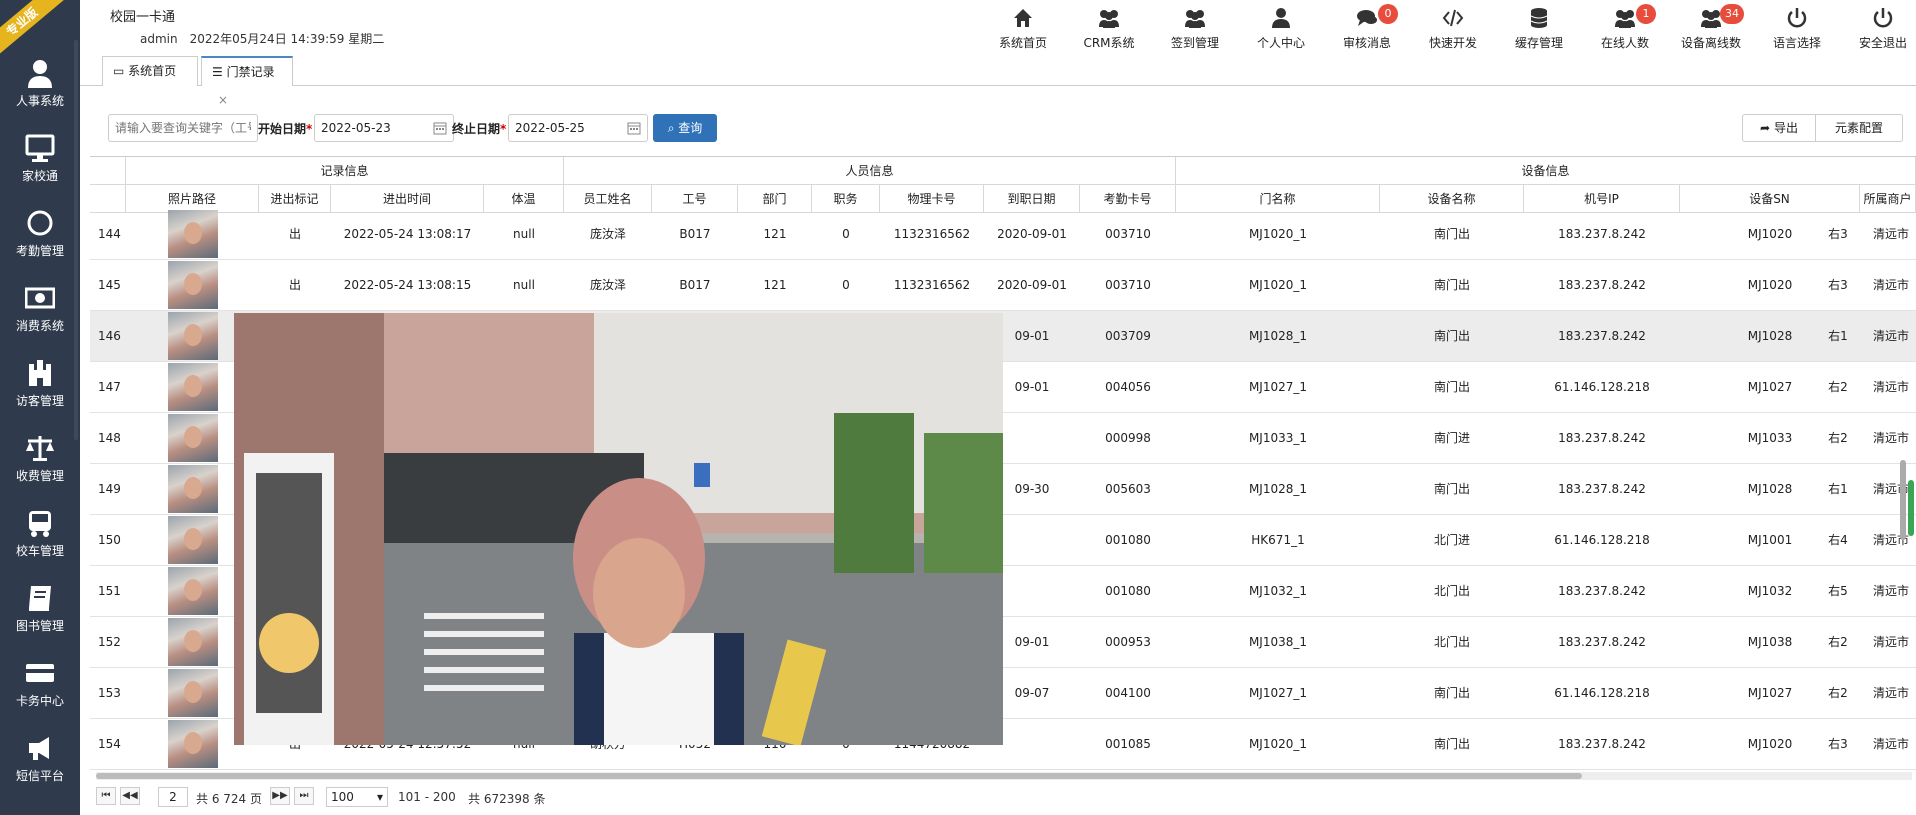  What do you see at coordinates (839, 776) in the screenshot?
I see `scrollbar-thumb` at bounding box center [839, 776].